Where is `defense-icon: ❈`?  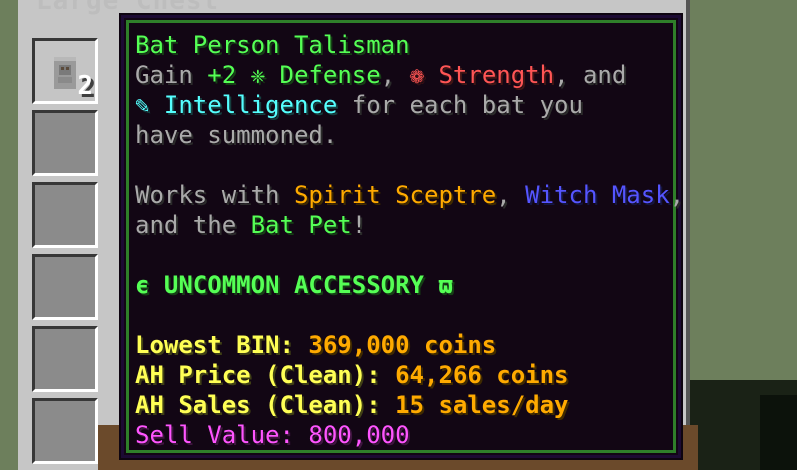 defense-icon: ❈ is located at coordinates (258, 75).